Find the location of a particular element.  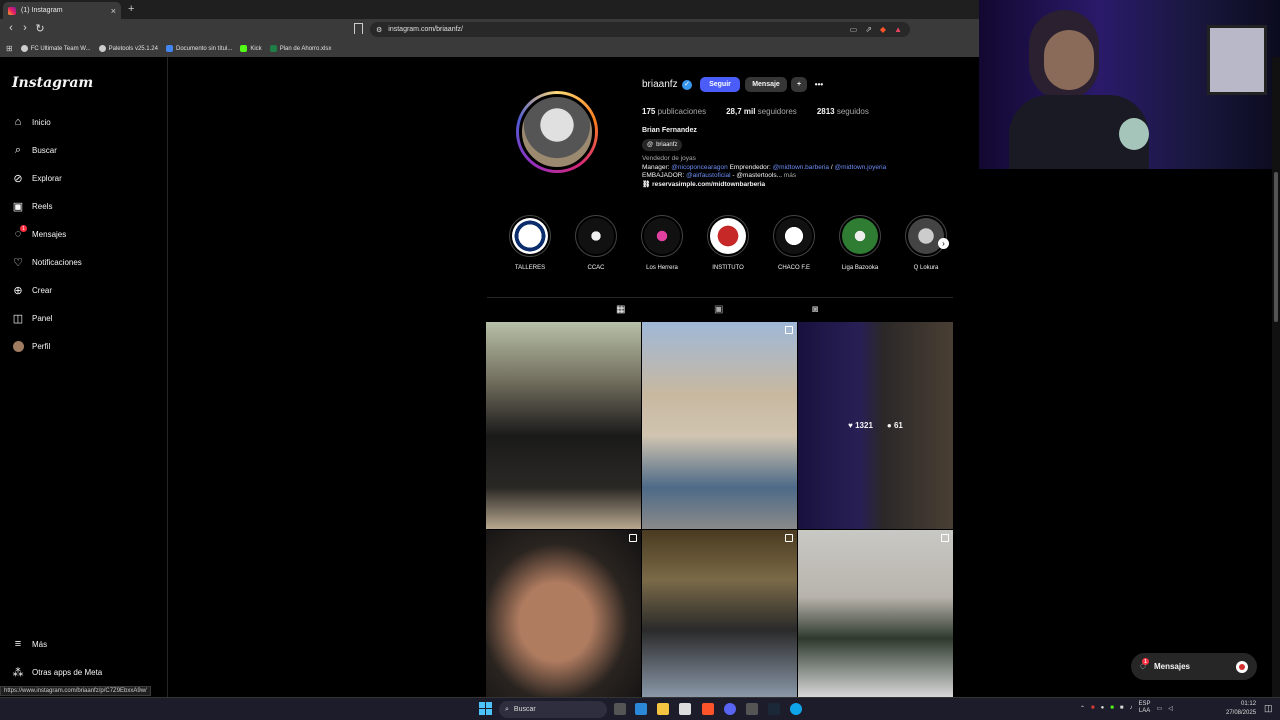

cast-icon: ▭ is located at coordinates (854, 29).